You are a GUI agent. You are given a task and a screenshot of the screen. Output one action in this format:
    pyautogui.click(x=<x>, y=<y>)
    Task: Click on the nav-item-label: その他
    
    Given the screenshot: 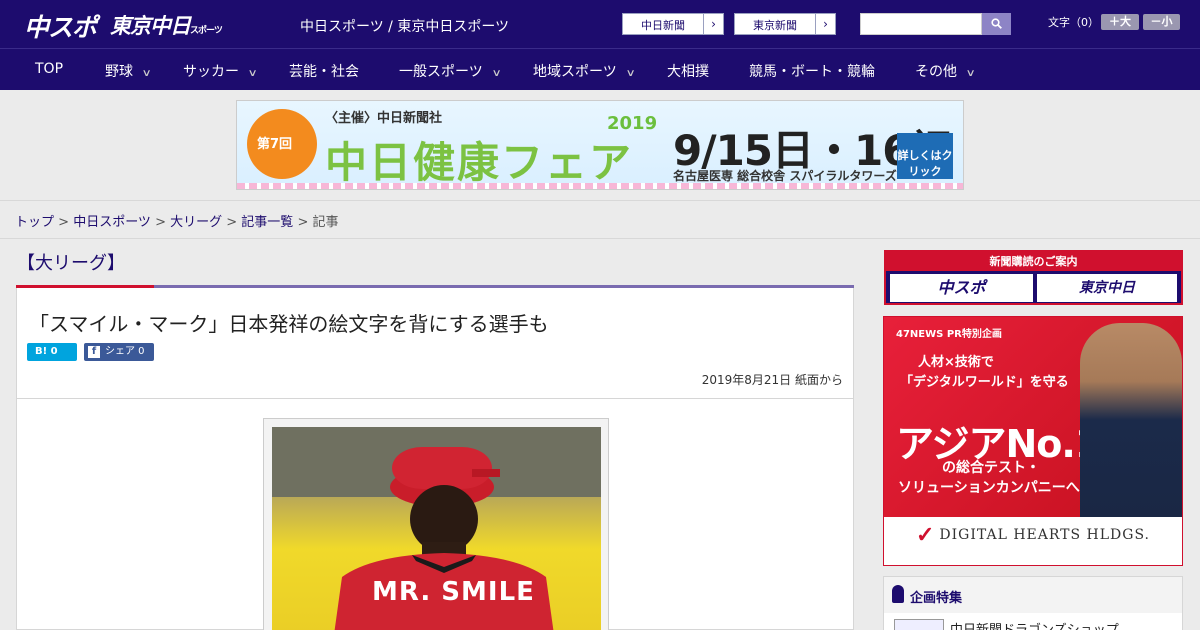 What is the action you would take?
    pyautogui.click(x=936, y=72)
    